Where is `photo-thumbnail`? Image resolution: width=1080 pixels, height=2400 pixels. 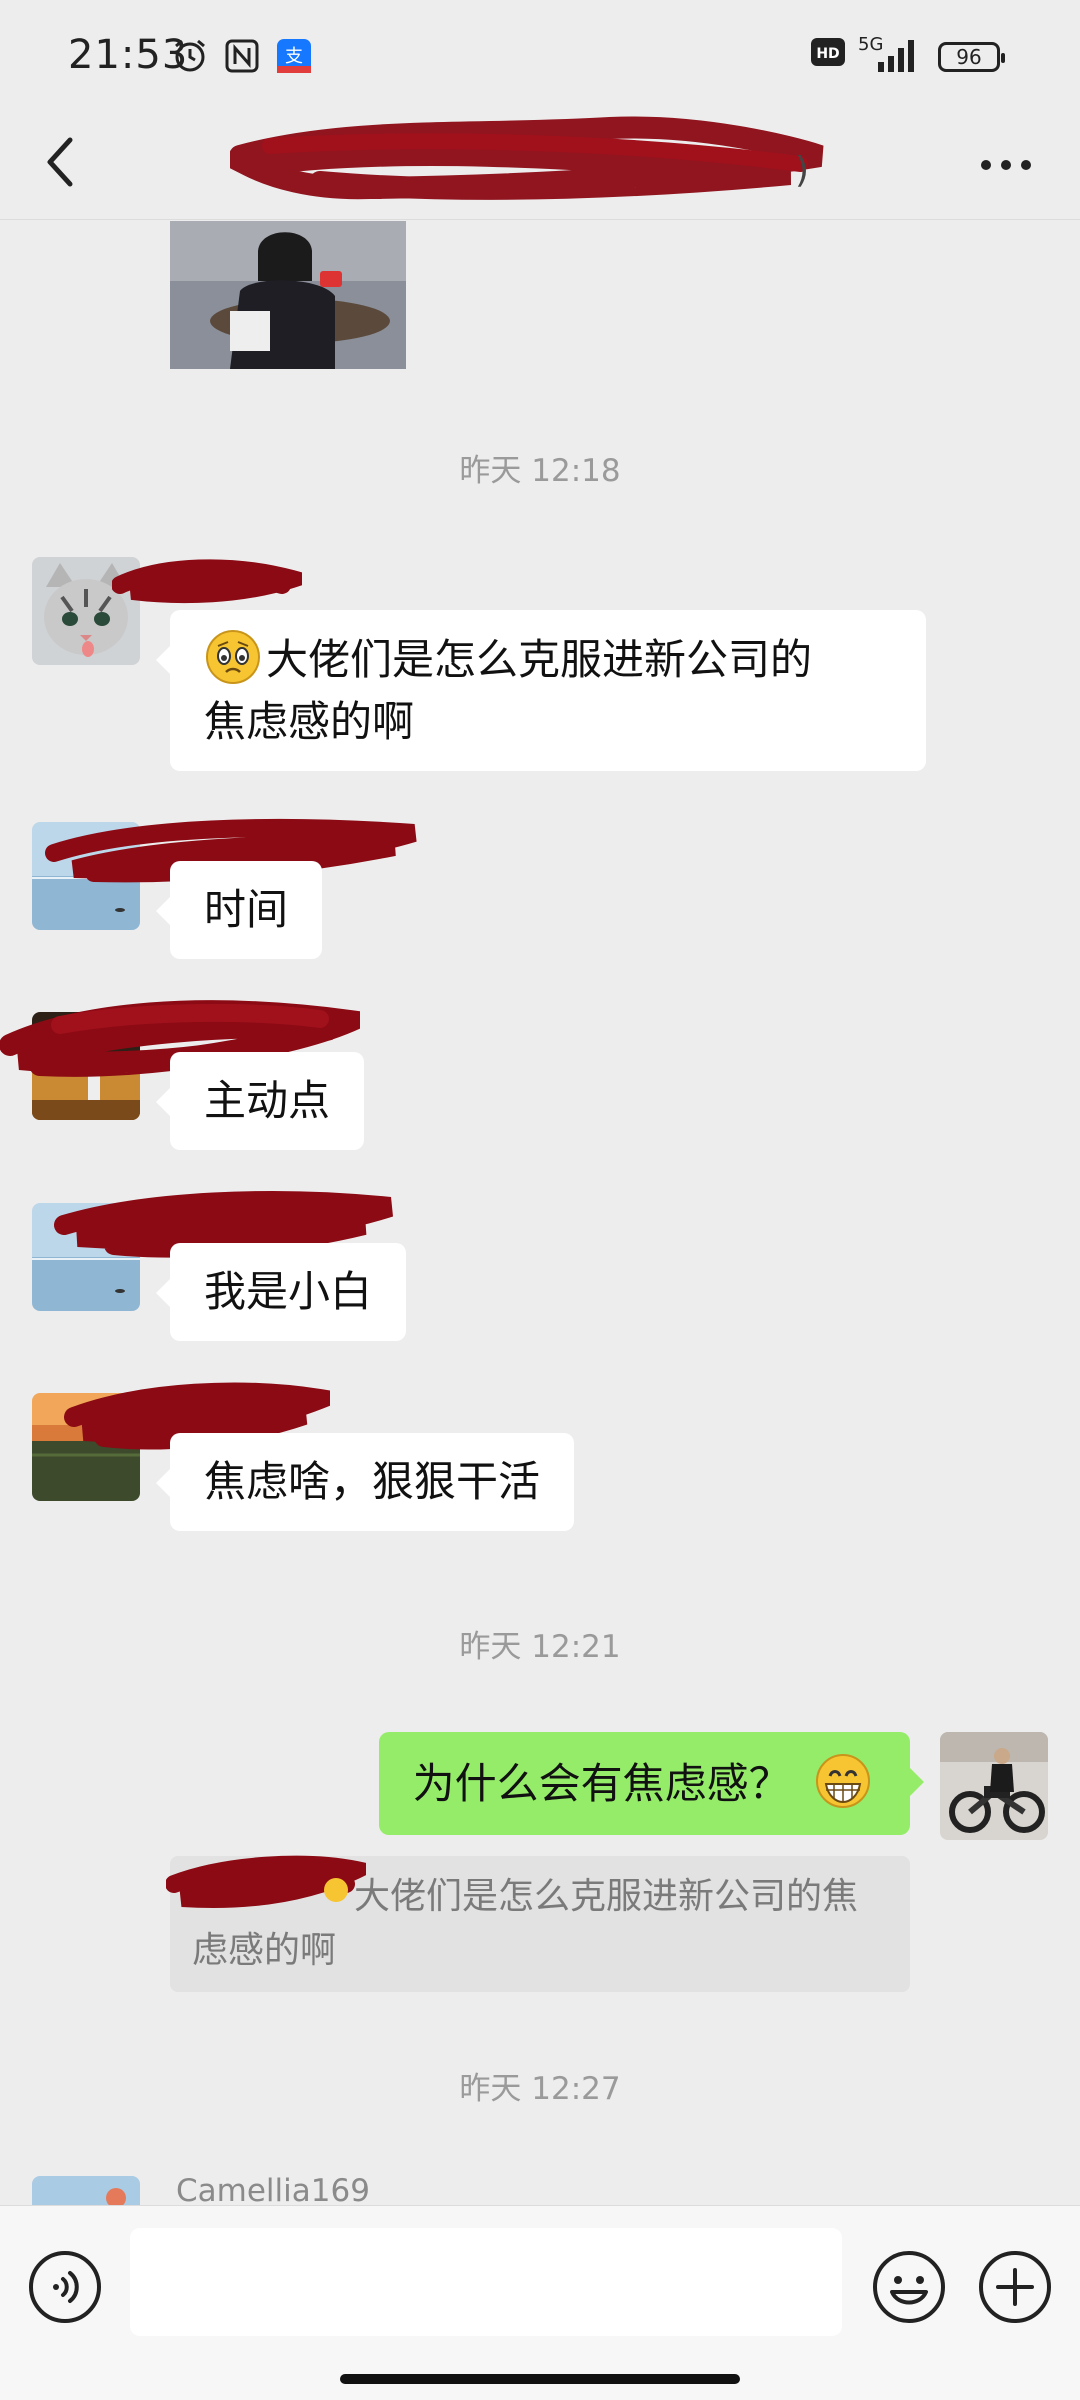 photo-thumbnail is located at coordinates (288, 295).